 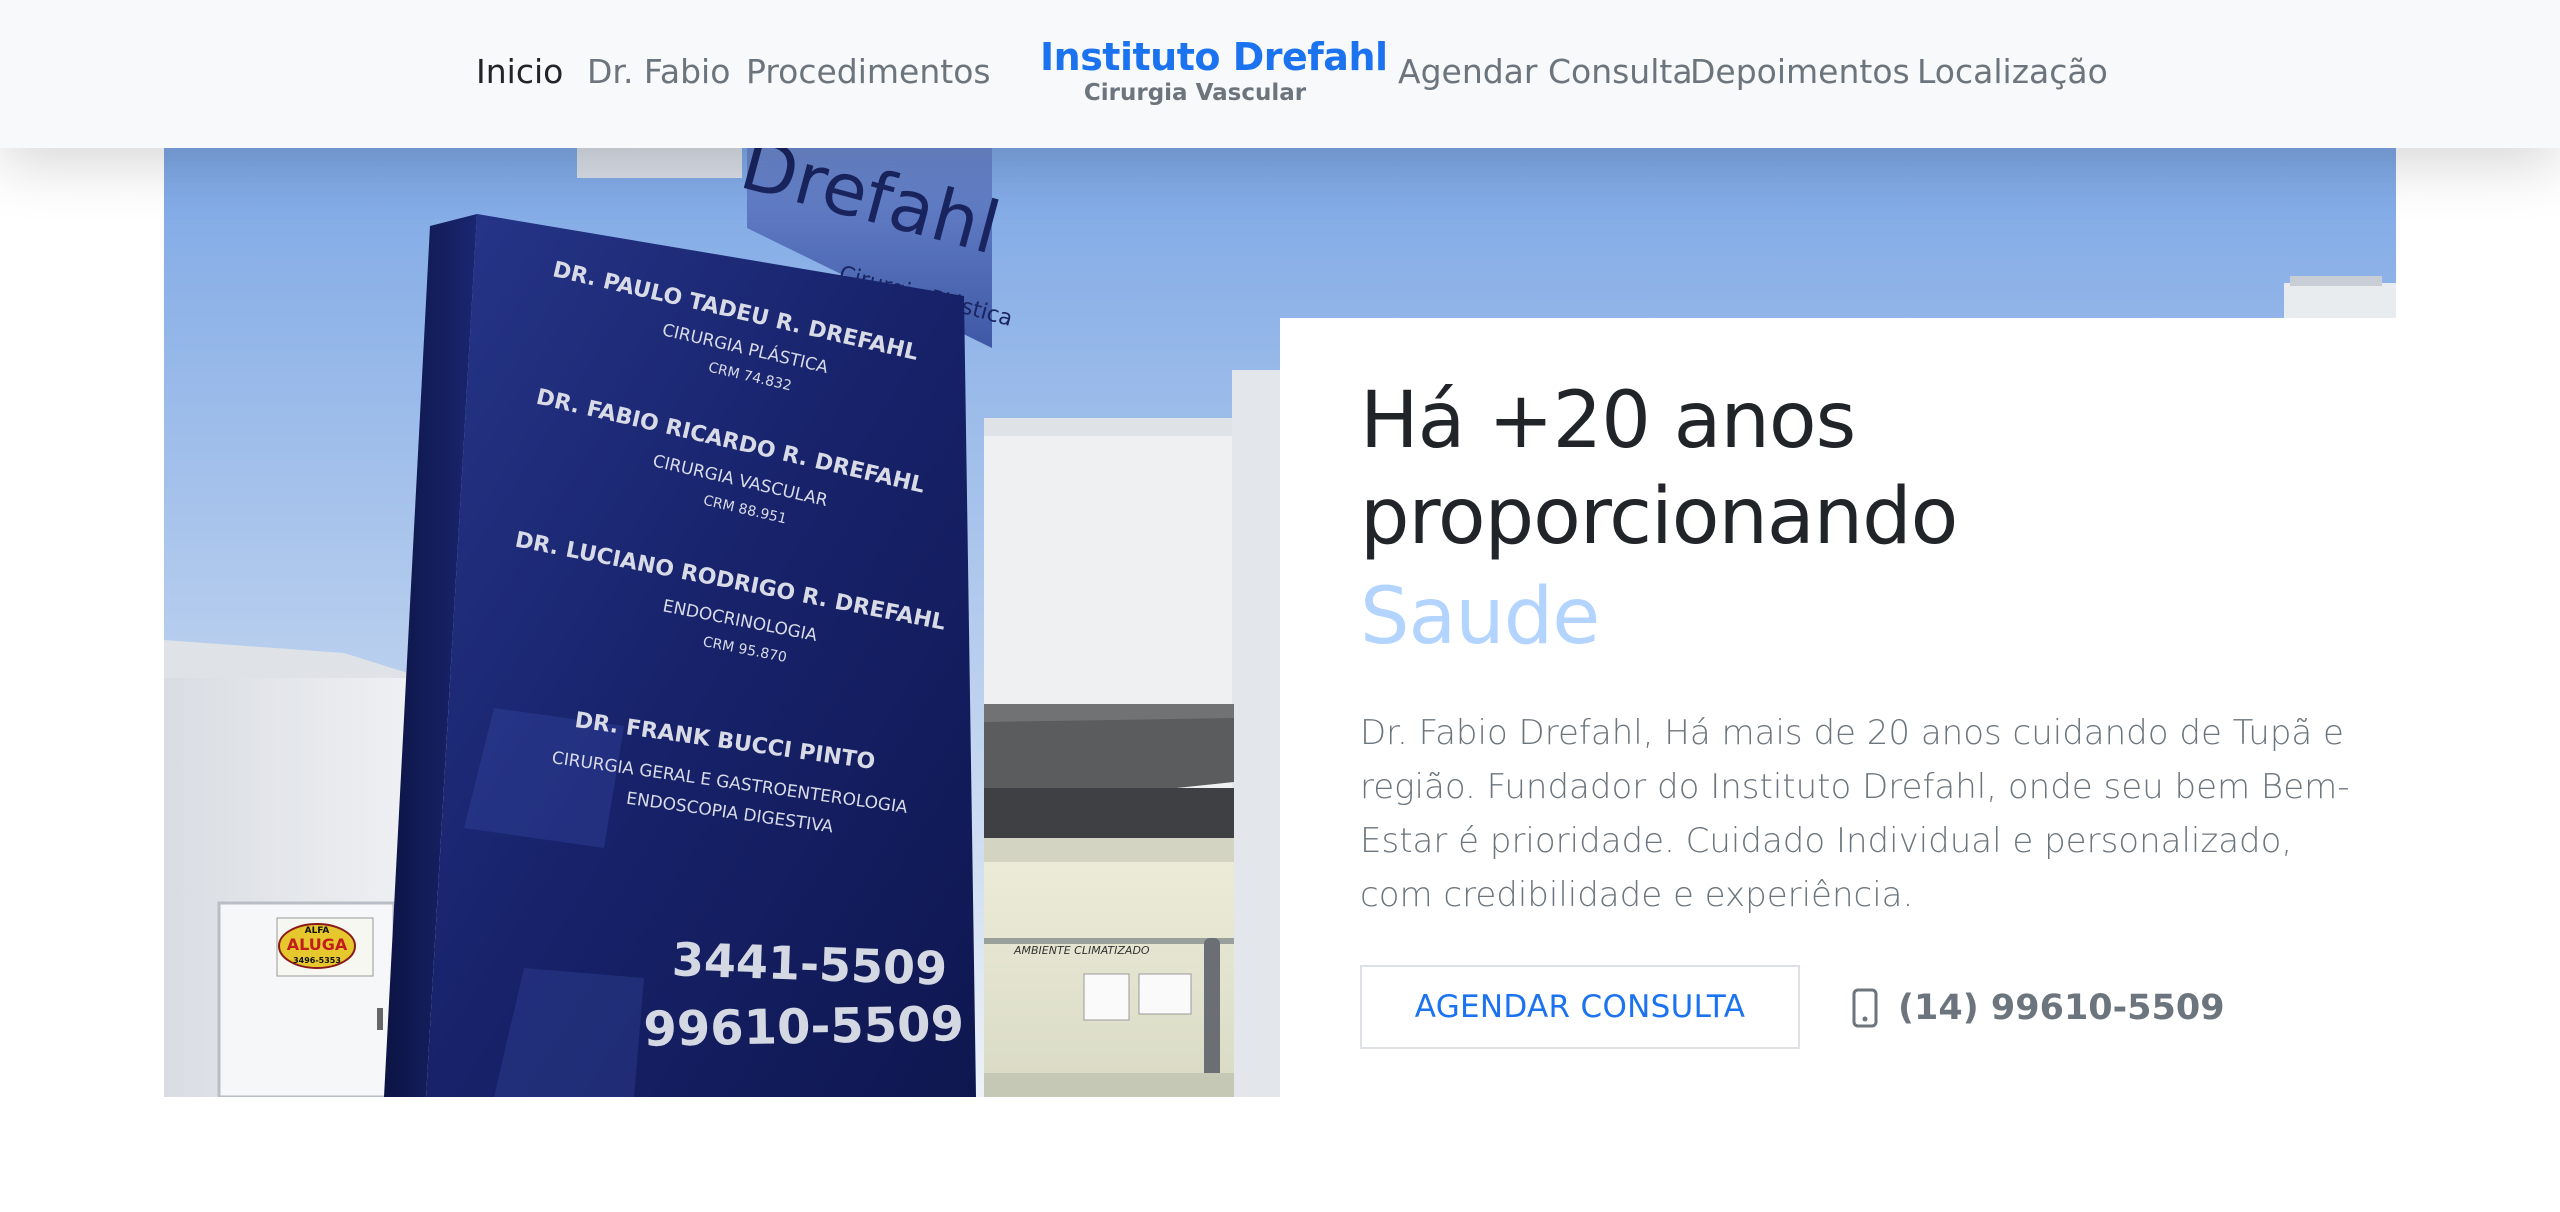 I want to click on brand-title: Instituto Drefahl, so click(x=1214, y=57).